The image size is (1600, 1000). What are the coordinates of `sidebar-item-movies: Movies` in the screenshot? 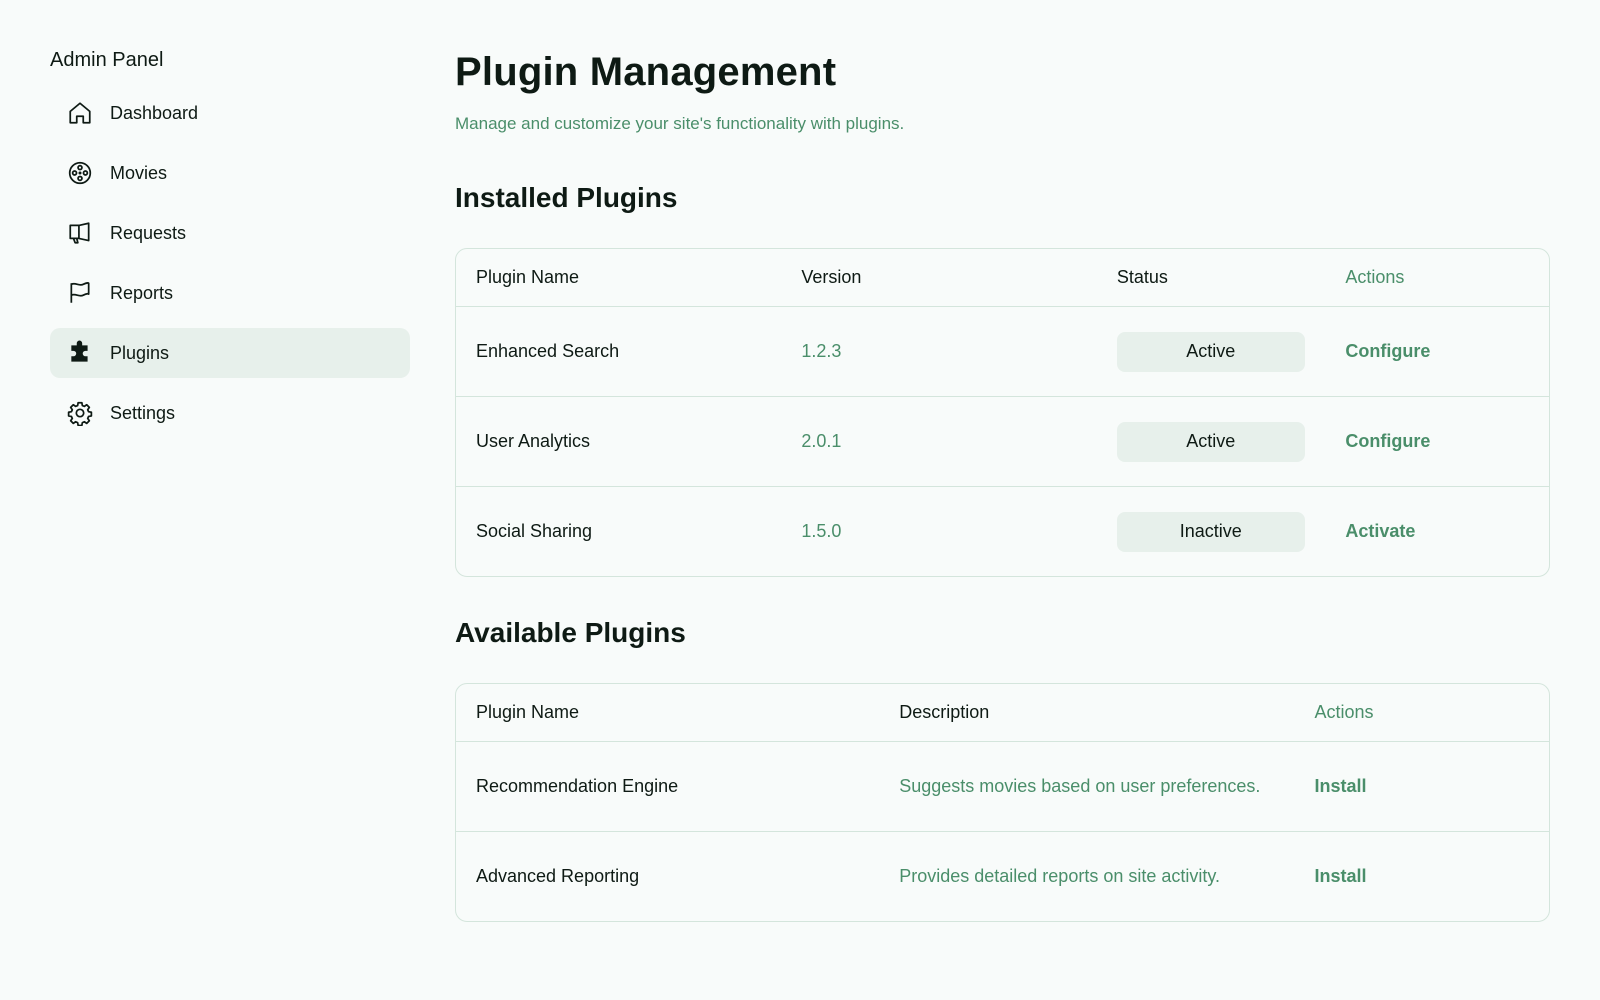 It's located at (230, 173).